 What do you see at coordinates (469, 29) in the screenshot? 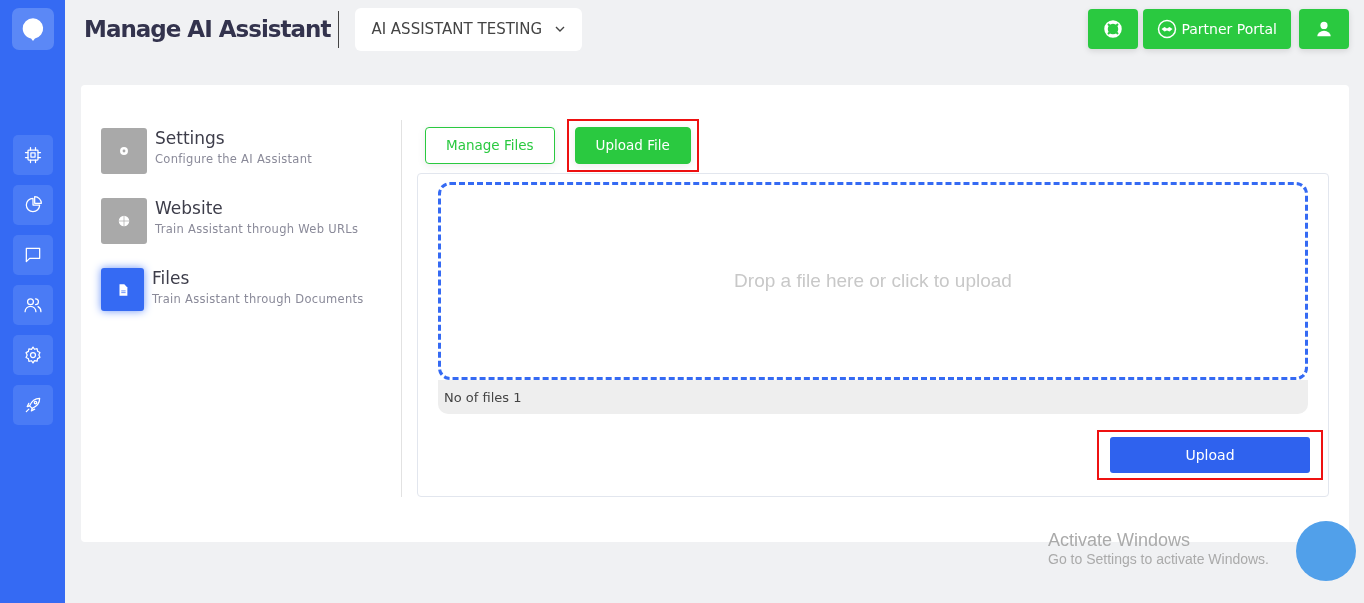
I see `assistant-dropdown: AI ASSISTANT TESTING` at bounding box center [469, 29].